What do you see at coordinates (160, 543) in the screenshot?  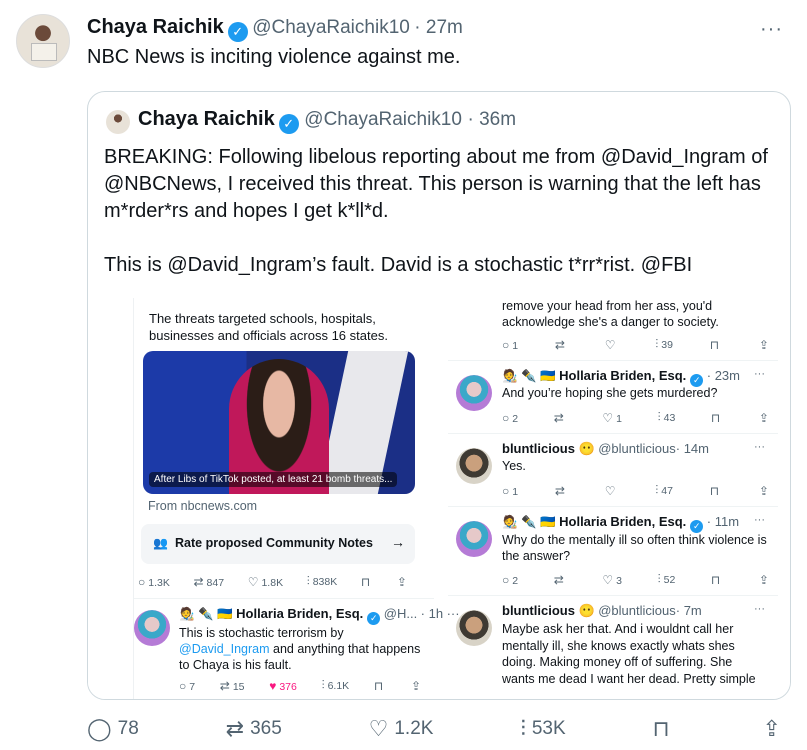 I see `people-icon: 👥` at bounding box center [160, 543].